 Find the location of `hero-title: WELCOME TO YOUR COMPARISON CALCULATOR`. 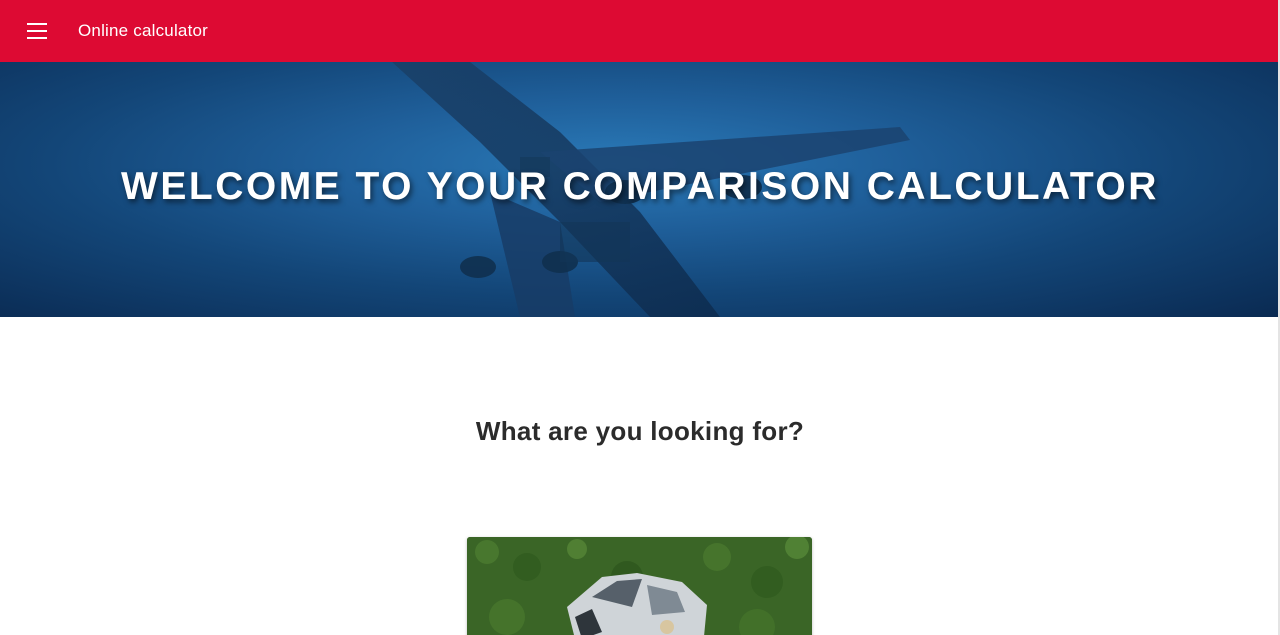

hero-title: WELCOME TO YOUR COMPARISON CALCULATOR is located at coordinates (640, 186).